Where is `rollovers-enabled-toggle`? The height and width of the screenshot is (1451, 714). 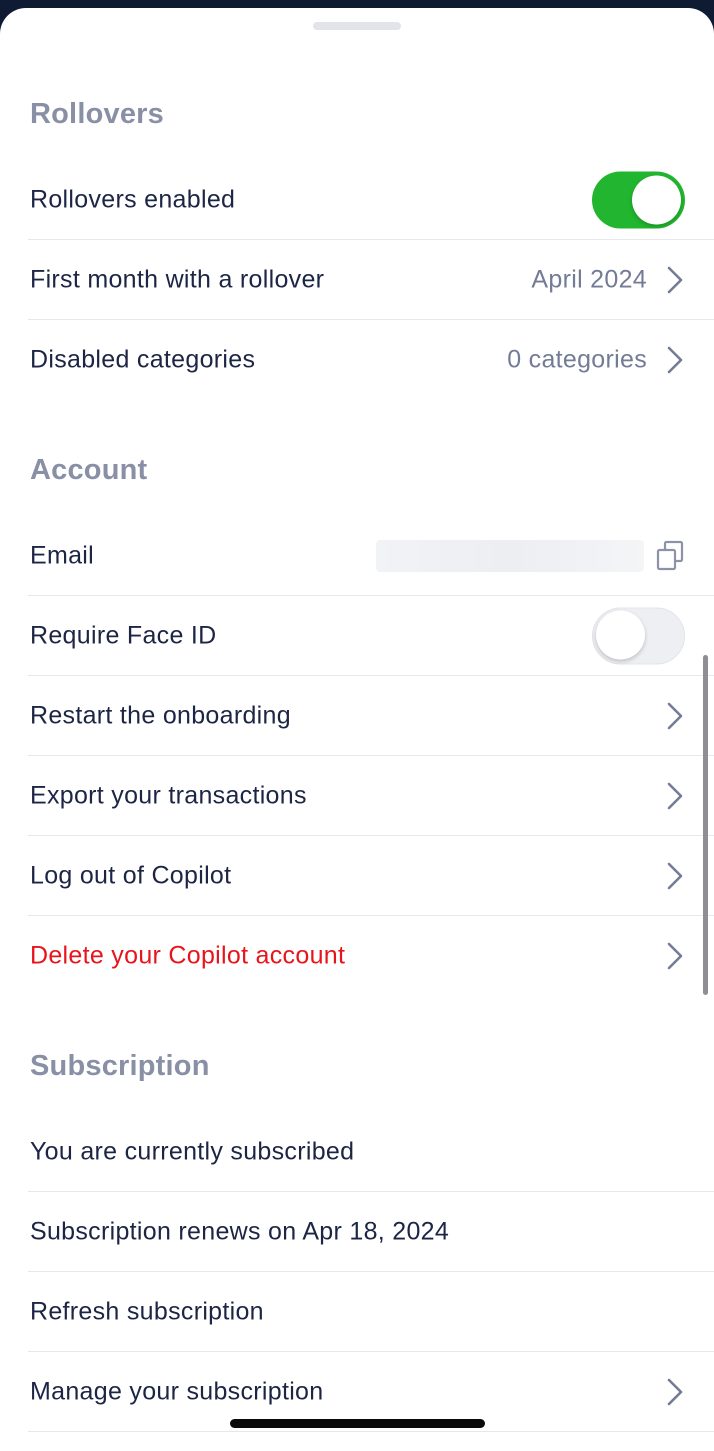 rollovers-enabled-toggle is located at coordinates (638, 199).